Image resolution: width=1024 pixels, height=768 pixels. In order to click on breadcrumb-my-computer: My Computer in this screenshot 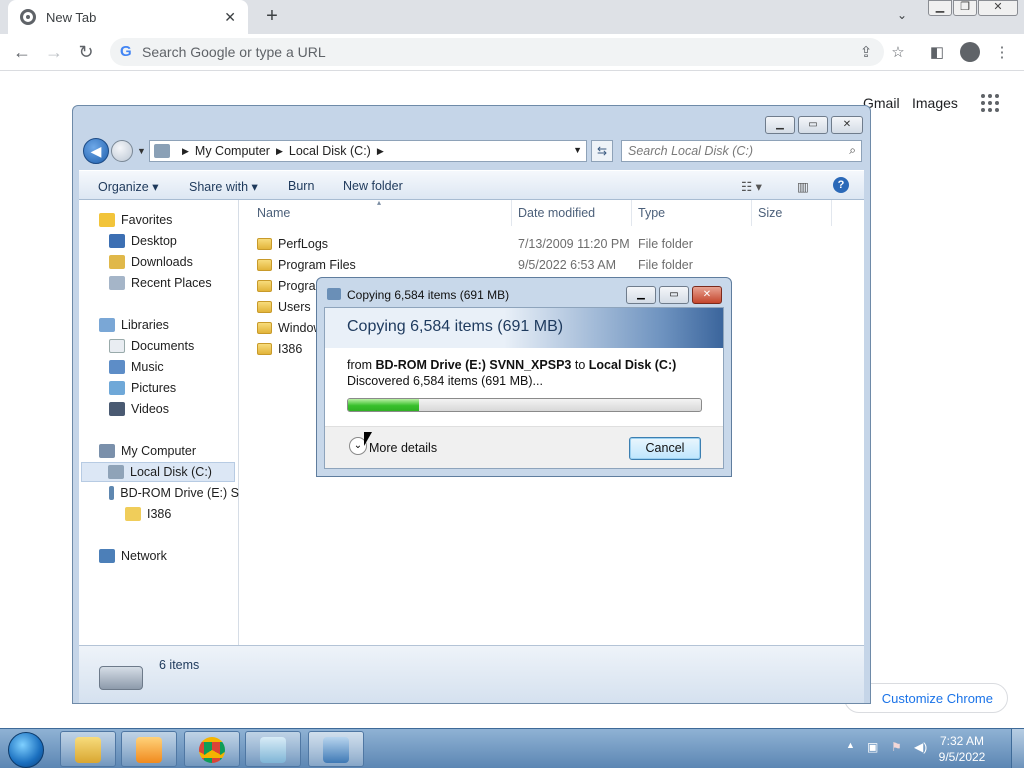, I will do `click(232, 151)`.